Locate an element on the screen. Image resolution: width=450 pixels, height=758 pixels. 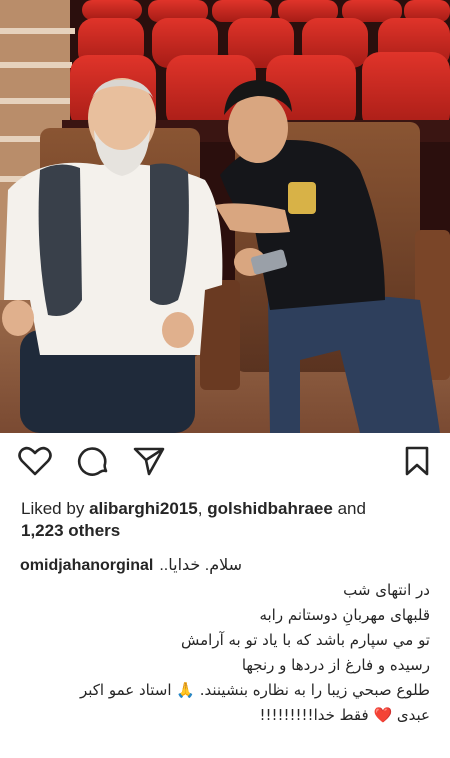
bookmark-icon is located at coordinates (417, 461).